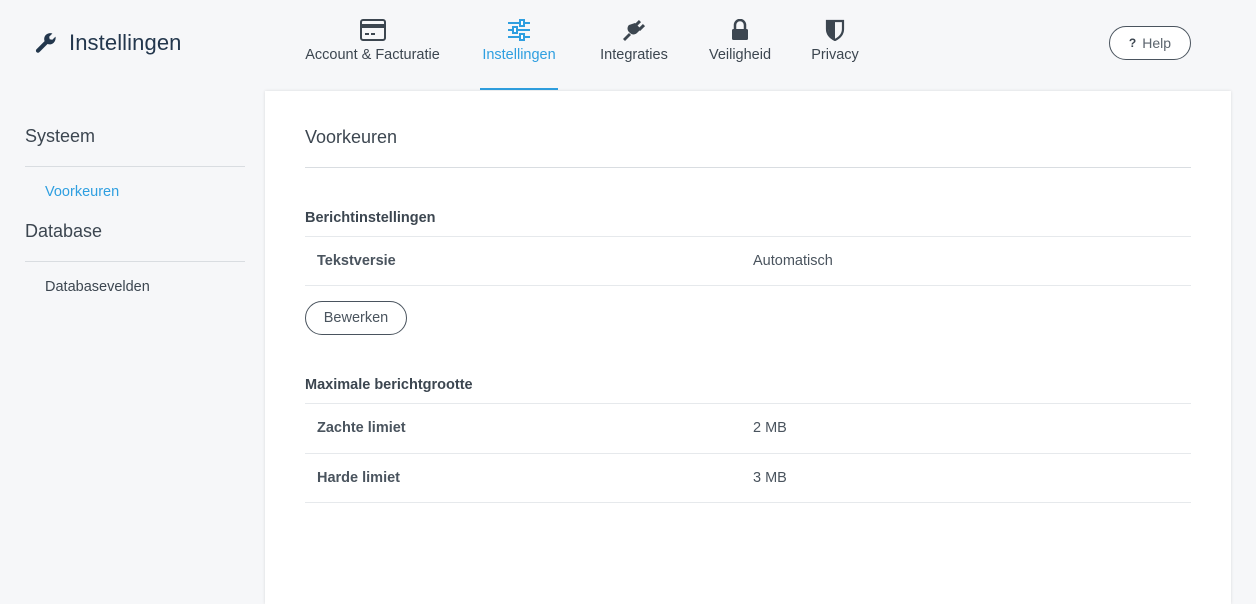 The height and width of the screenshot is (604, 1256). I want to click on sliders-icon, so click(519, 30).